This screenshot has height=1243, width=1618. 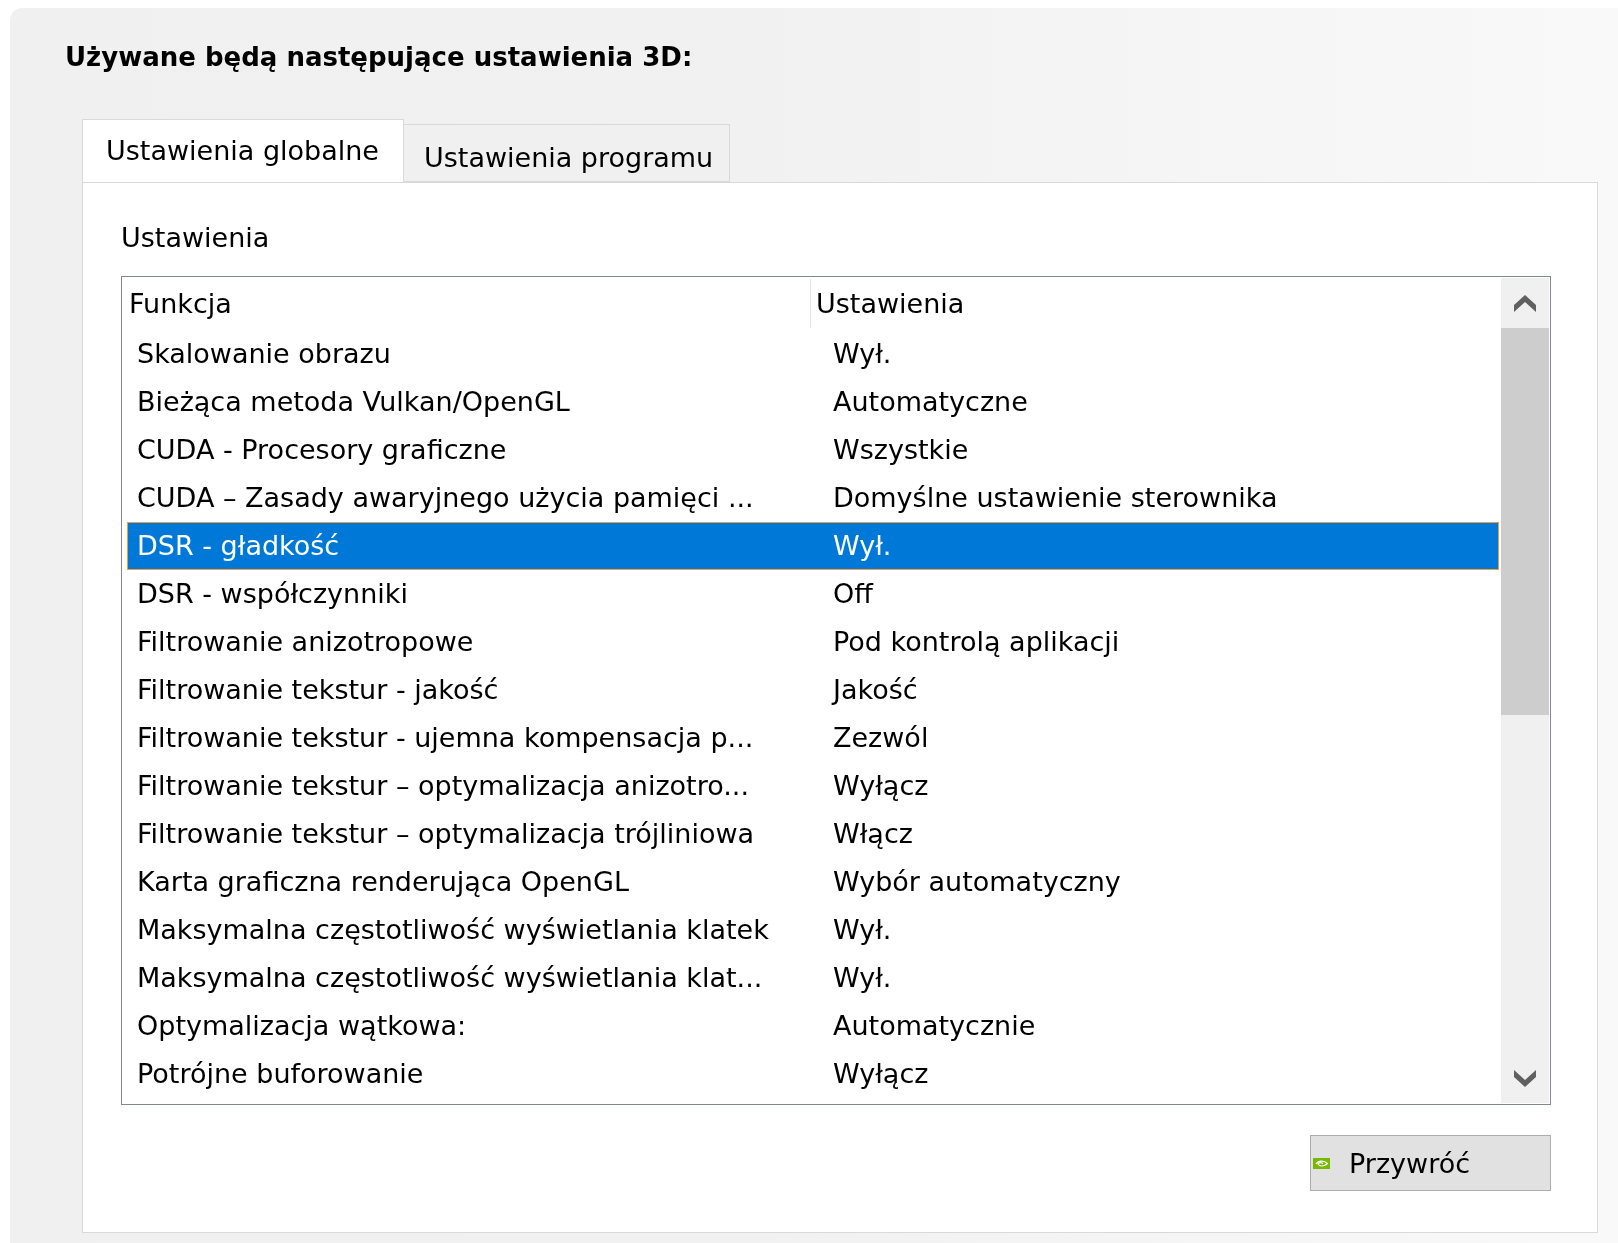 I want to click on scrollbar-thumb, so click(x=1525, y=521).